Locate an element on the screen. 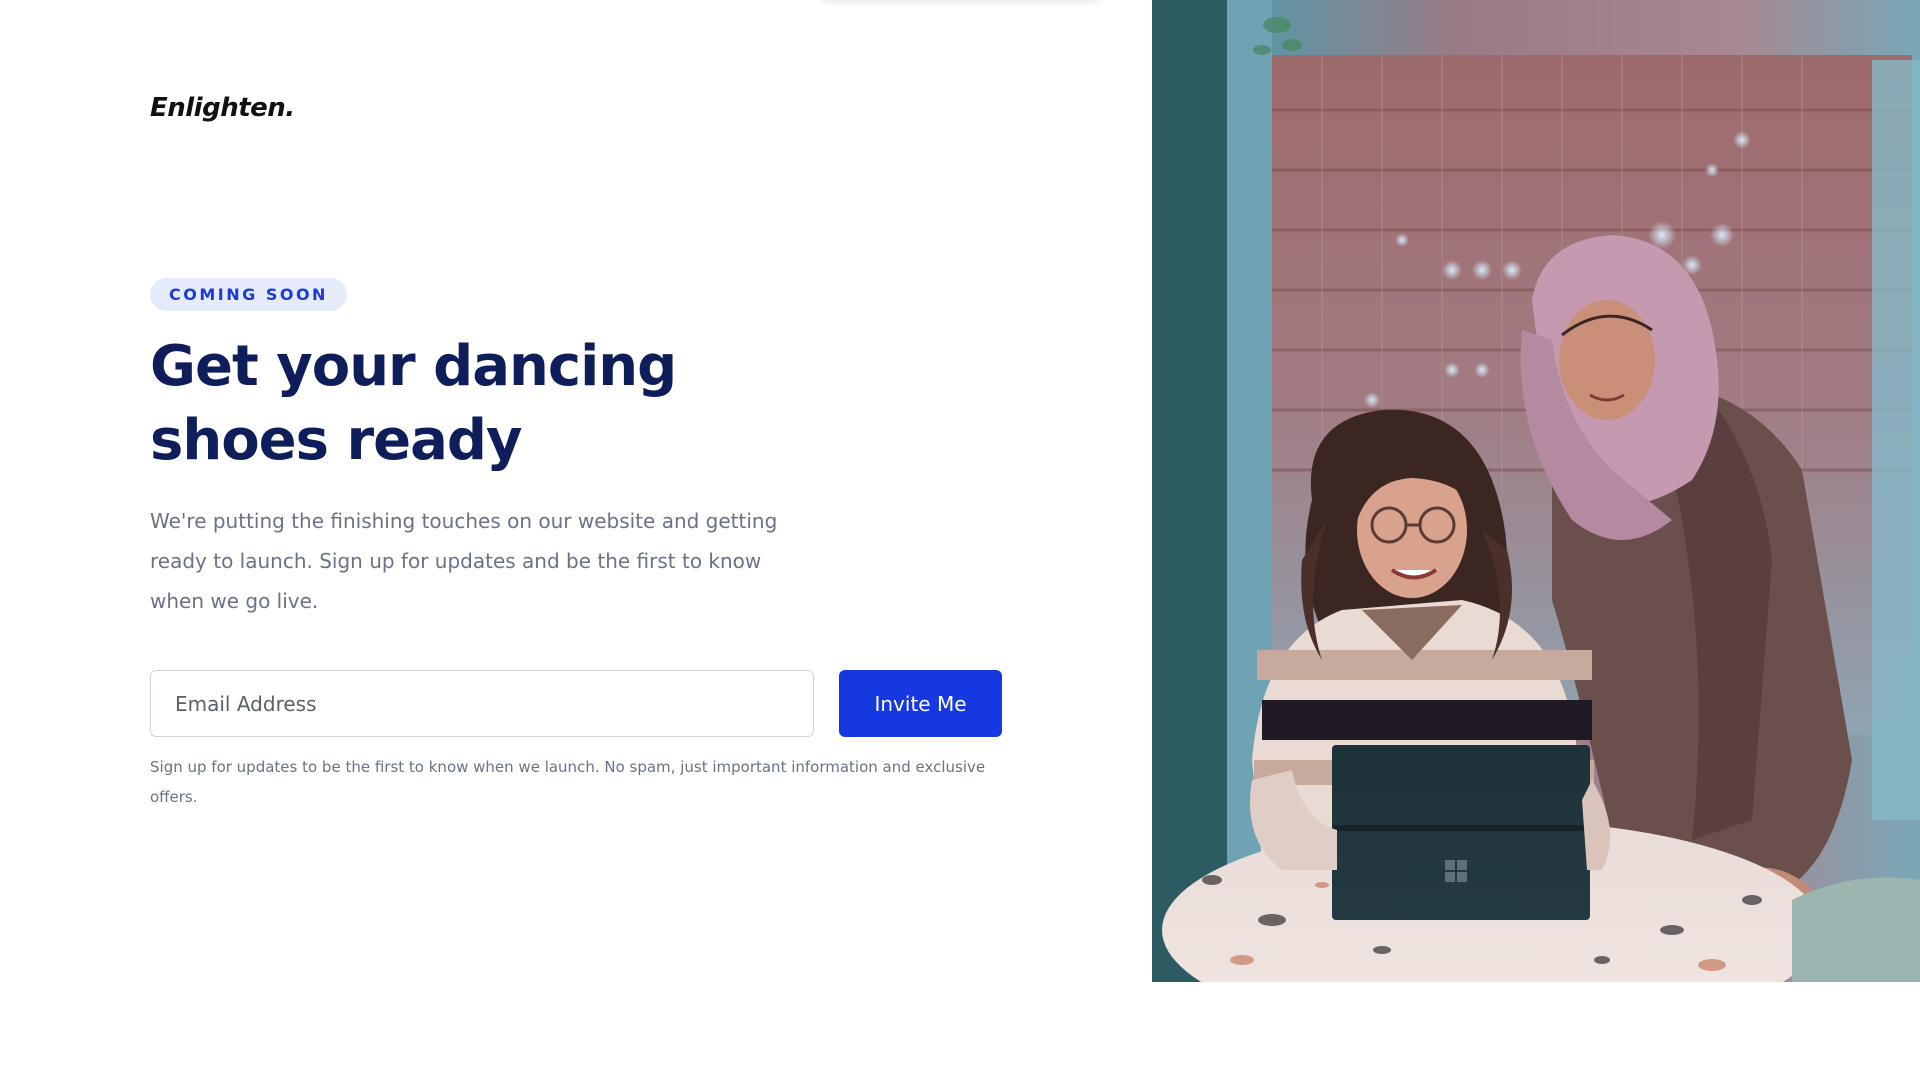  brand-logo: Enlighten. is located at coordinates (222, 108).